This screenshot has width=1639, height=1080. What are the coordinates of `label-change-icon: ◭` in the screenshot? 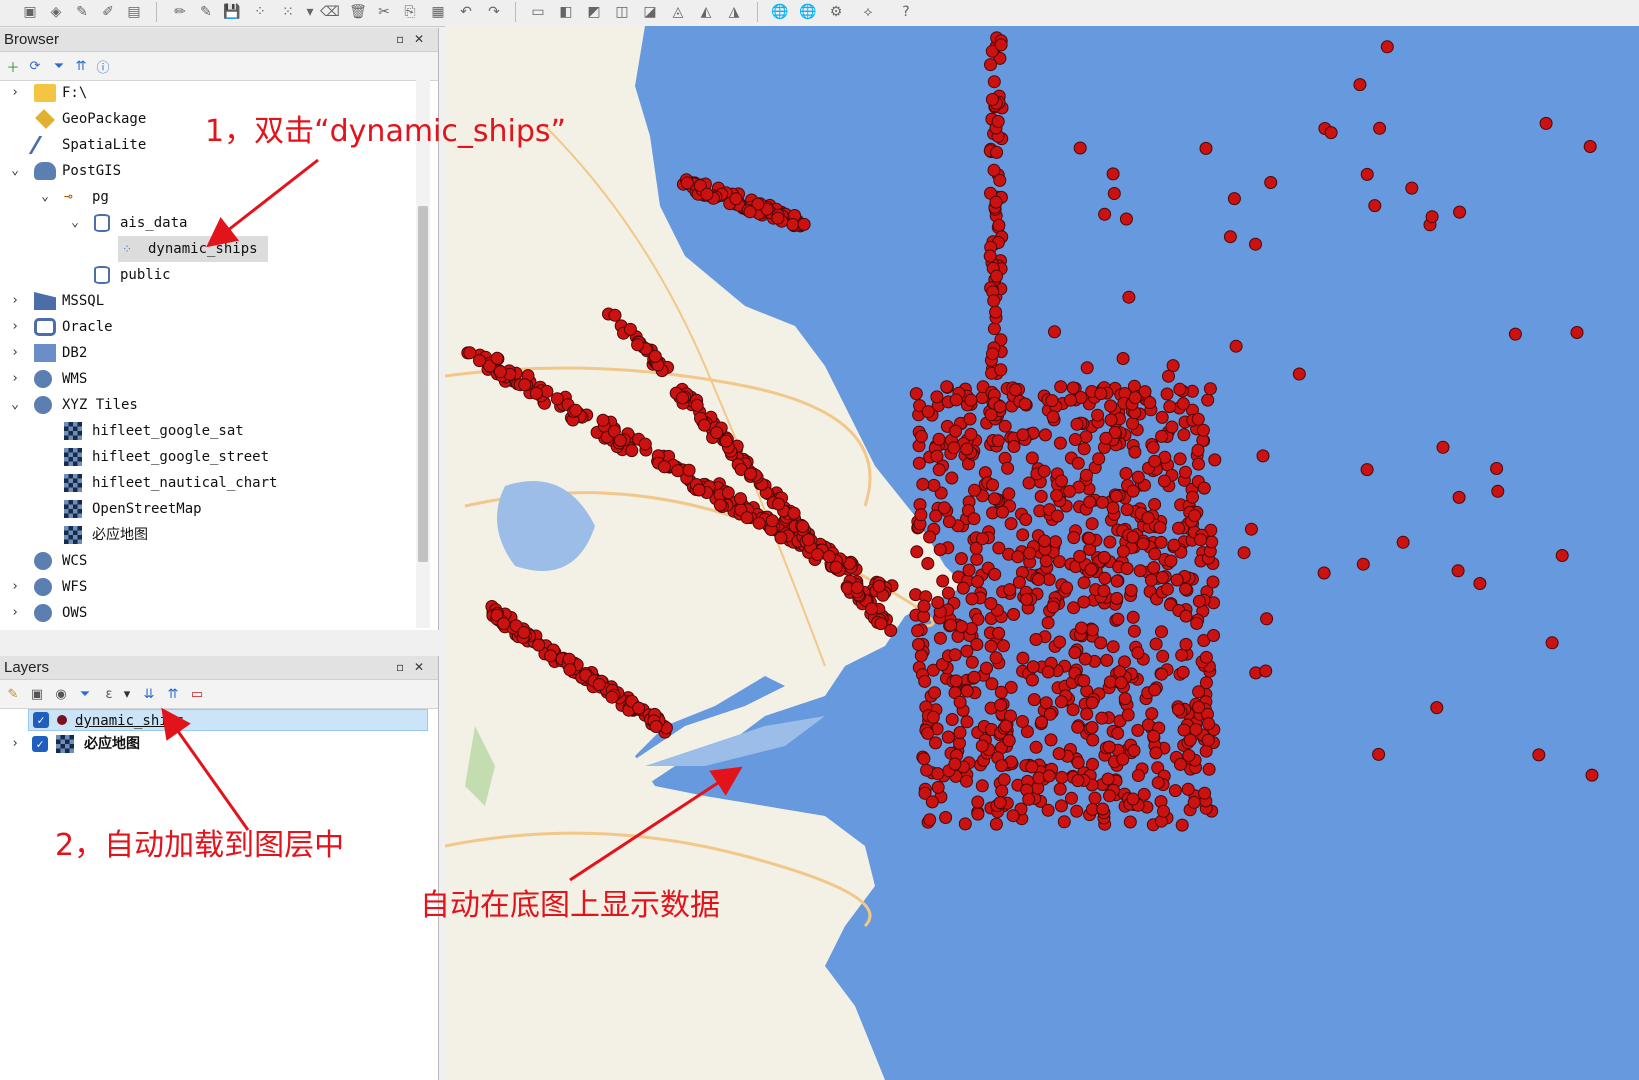 It's located at (706, 12).